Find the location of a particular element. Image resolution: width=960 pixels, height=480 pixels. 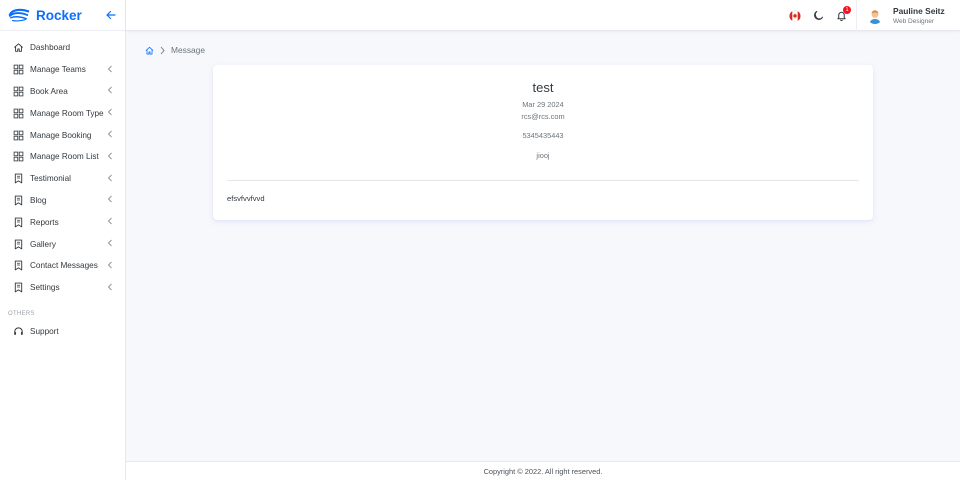

canada-flag-icon is located at coordinates (795, 15).